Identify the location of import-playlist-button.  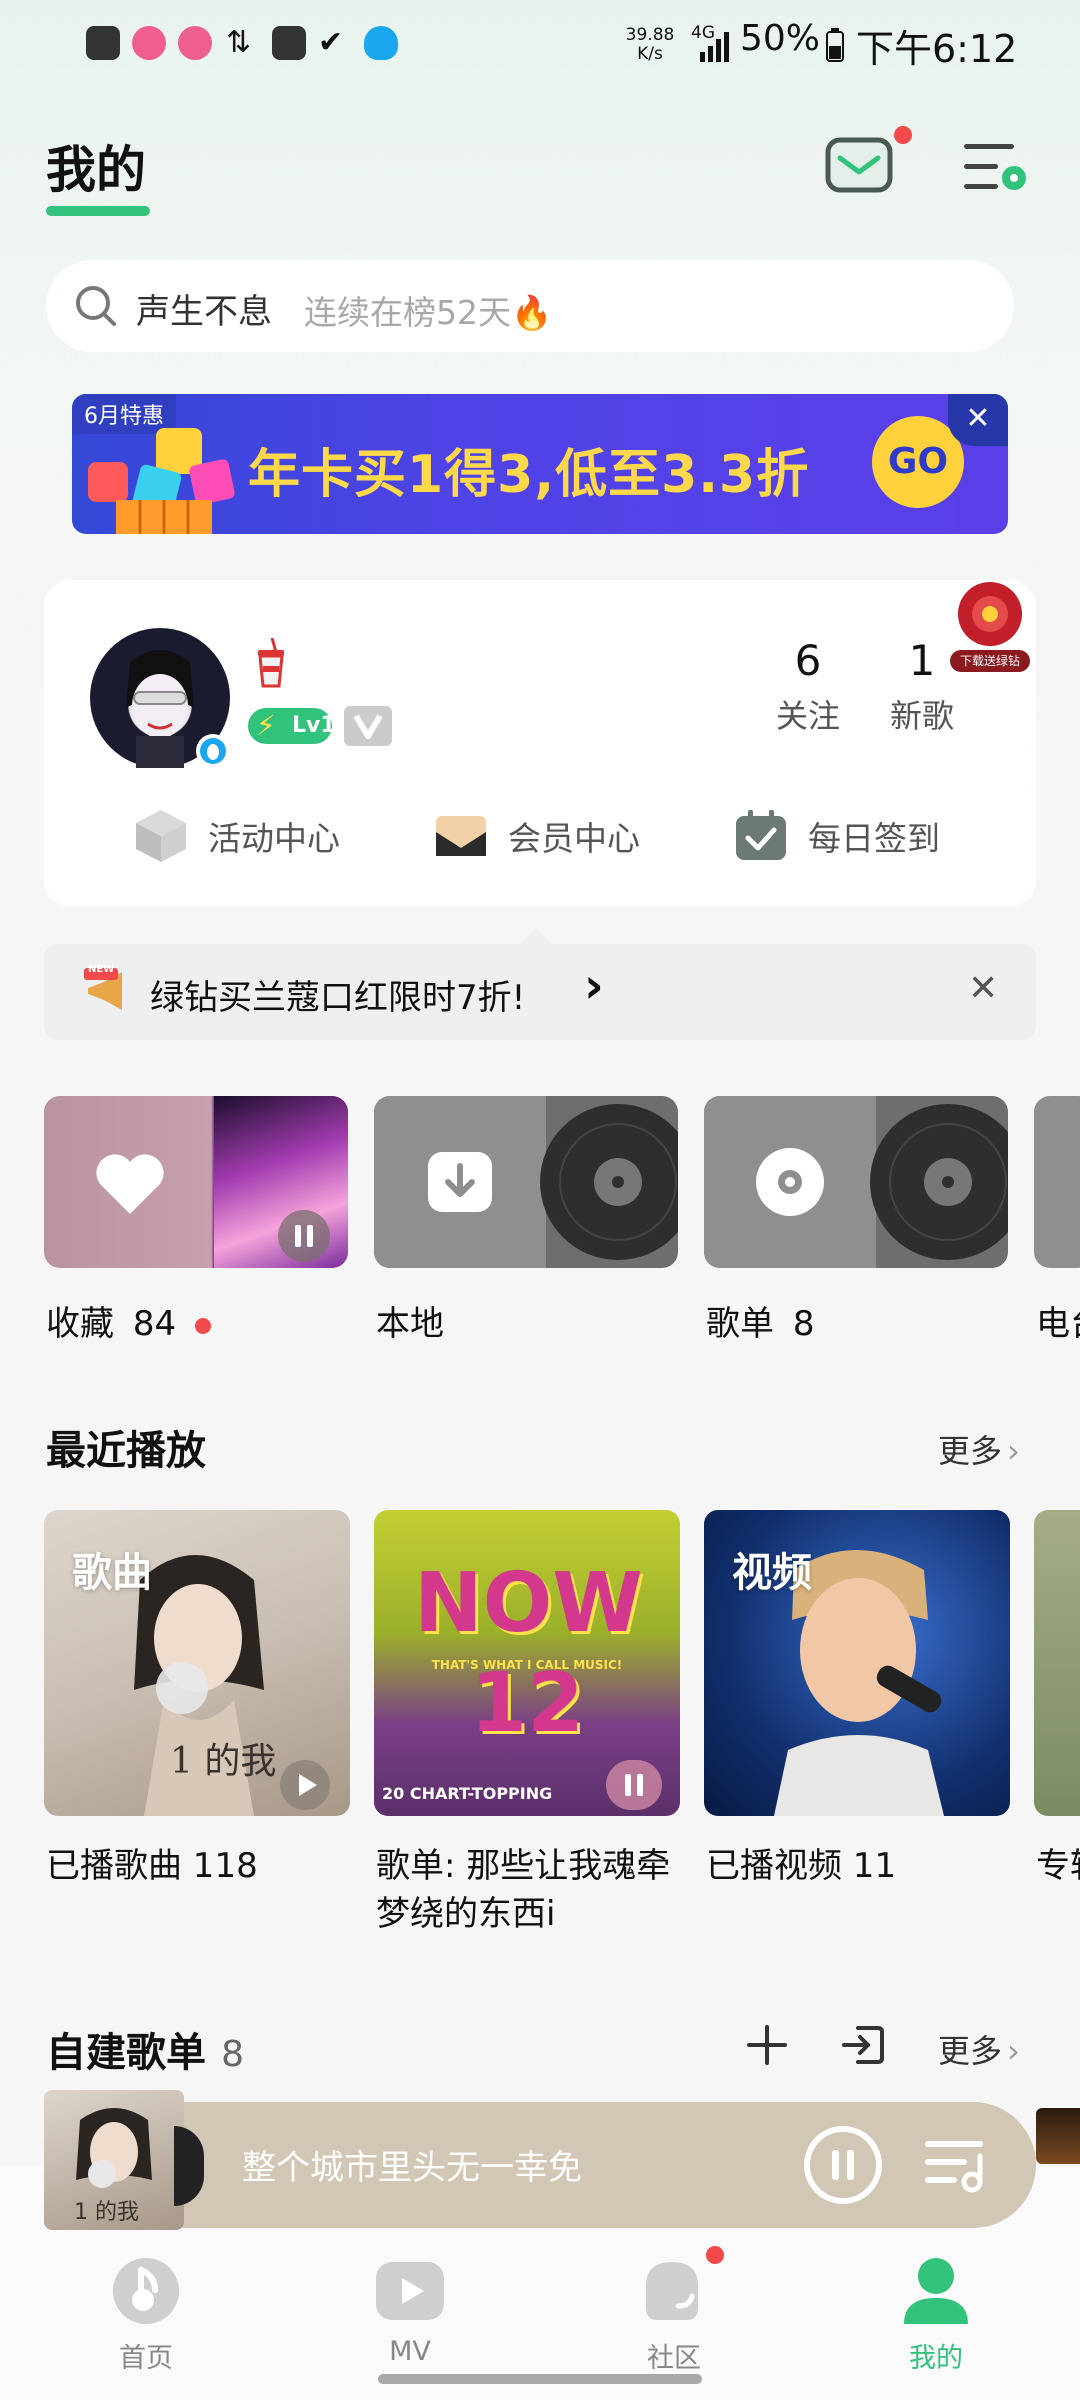
(863, 2045).